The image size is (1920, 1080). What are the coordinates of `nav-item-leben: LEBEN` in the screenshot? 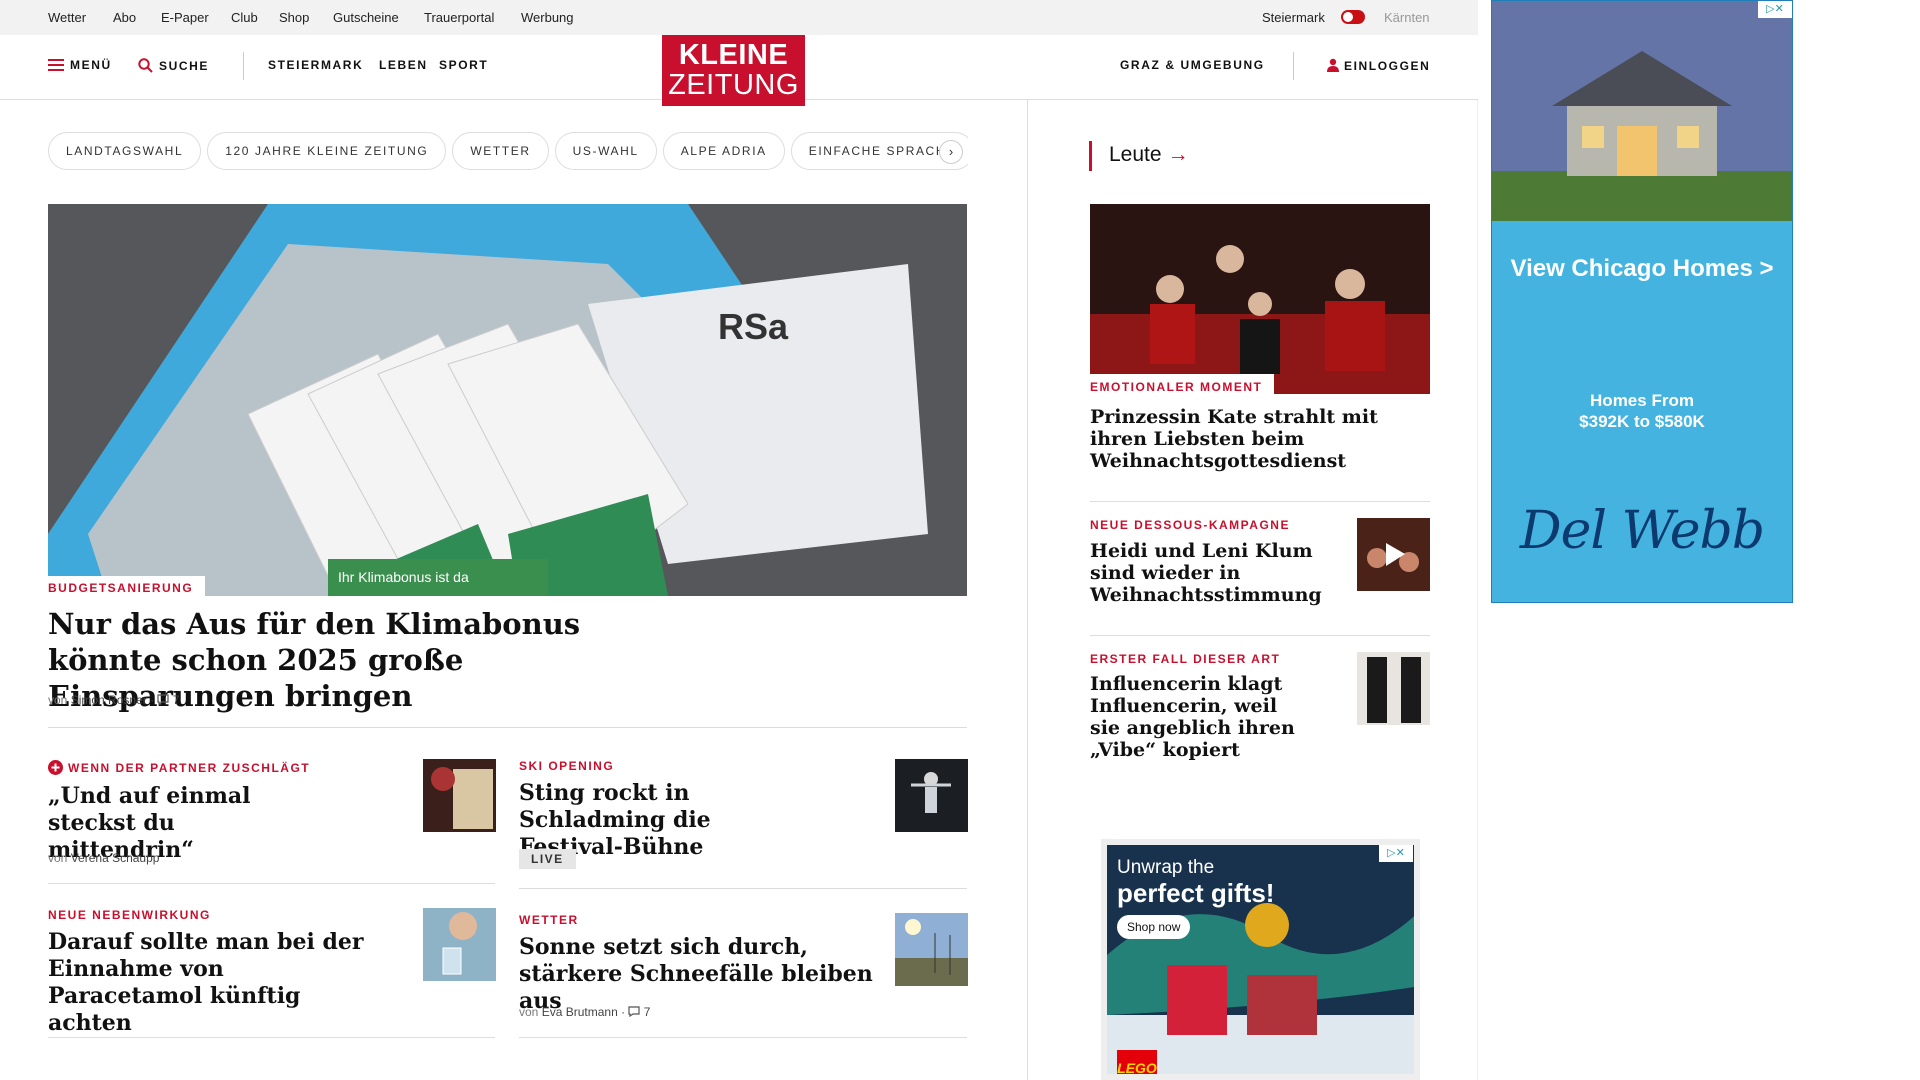 It's located at (403, 65).